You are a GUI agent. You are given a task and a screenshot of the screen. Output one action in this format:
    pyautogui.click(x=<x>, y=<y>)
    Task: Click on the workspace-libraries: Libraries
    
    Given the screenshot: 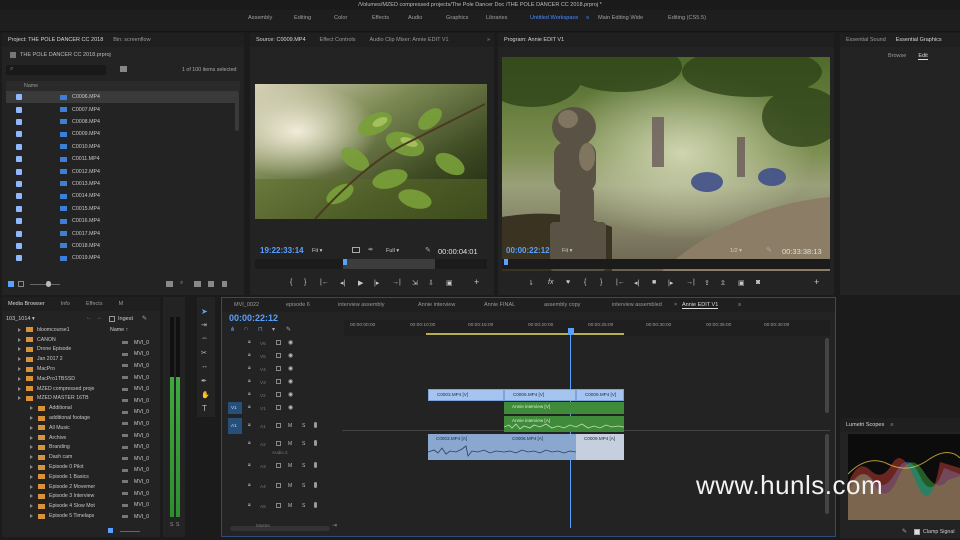 What is the action you would take?
    pyautogui.click(x=496, y=18)
    